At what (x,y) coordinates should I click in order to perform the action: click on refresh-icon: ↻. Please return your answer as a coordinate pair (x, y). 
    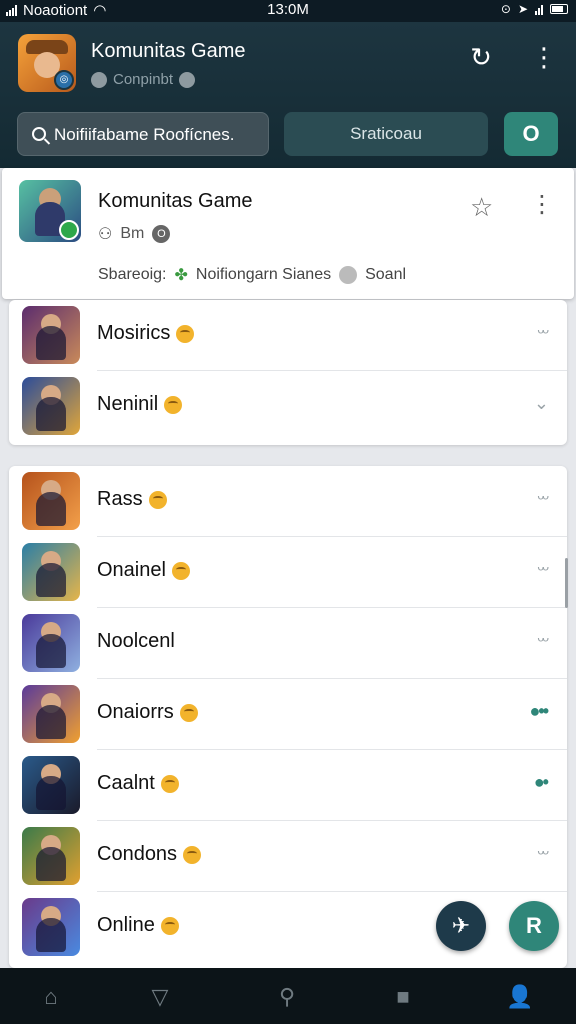
    Looking at the image, I should click on (481, 57).